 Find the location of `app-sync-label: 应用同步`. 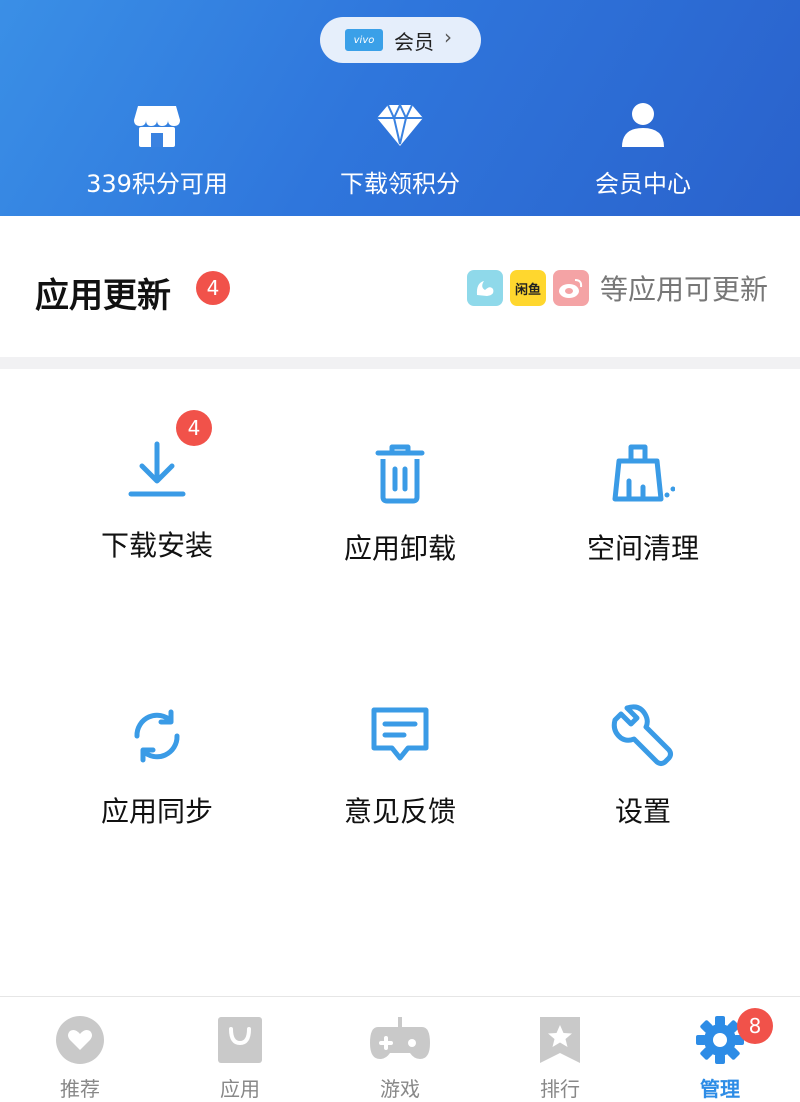

app-sync-label: 应用同步 is located at coordinates (156, 811).